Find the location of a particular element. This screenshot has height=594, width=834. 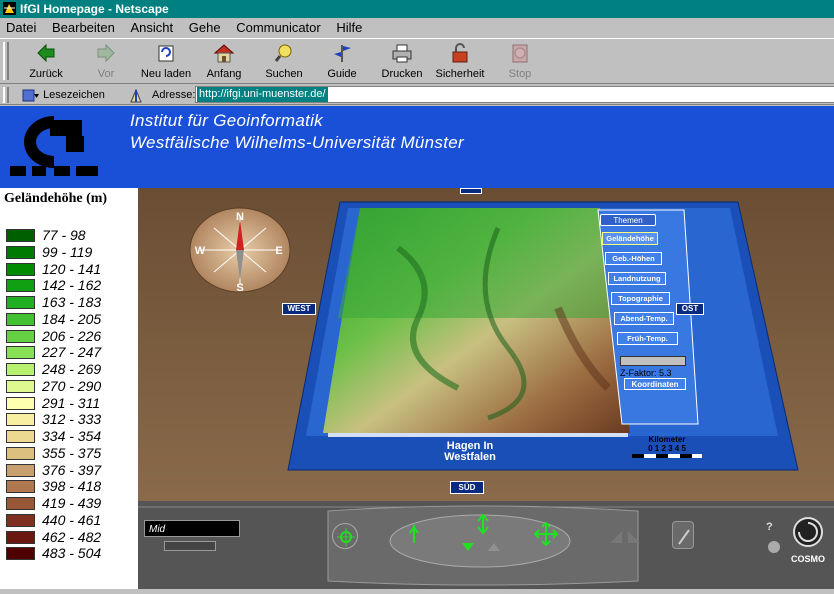

back-button: Zurück is located at coordinates (46, 62).